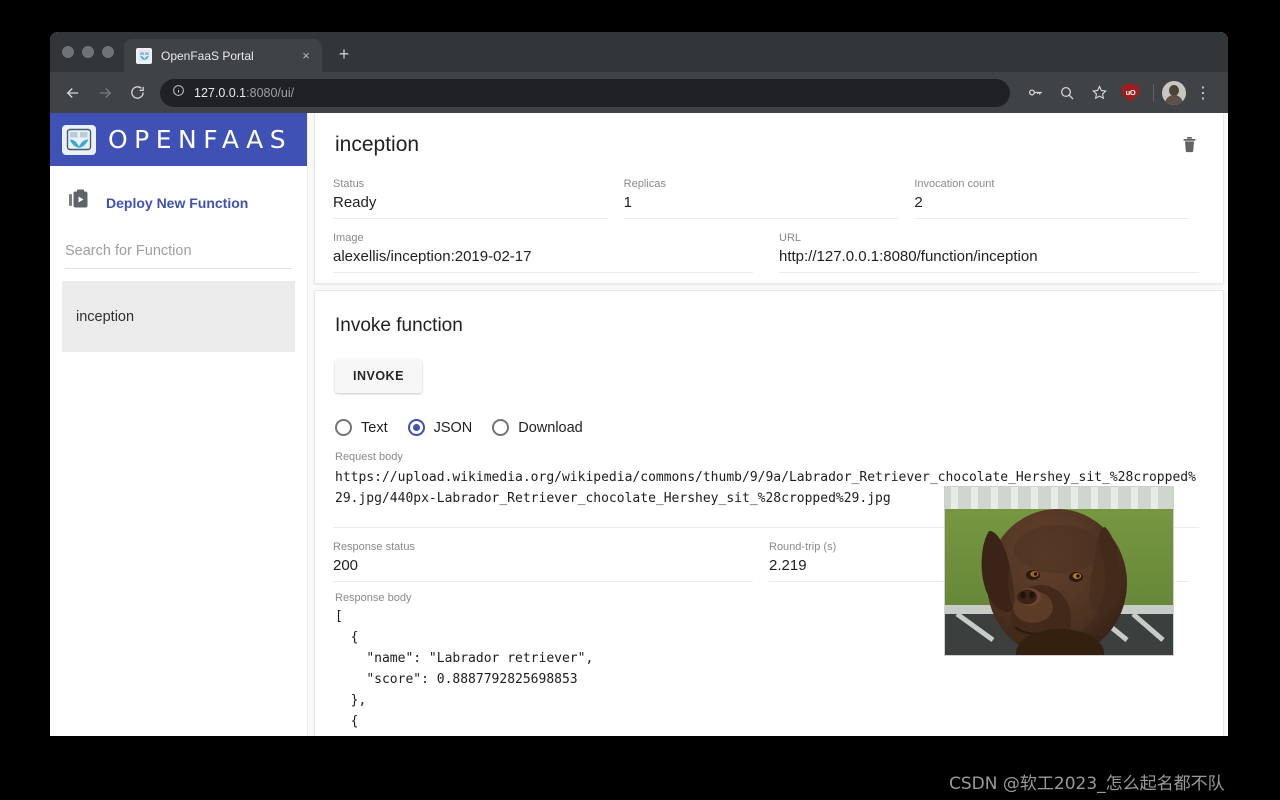 The image size is (1280, 800). What do you see at coordinates (1087, 784) in the screenshot?
I see `watermark: CSDN @软工2023_怎么起名都不队` at bounding box center [1087, 784].